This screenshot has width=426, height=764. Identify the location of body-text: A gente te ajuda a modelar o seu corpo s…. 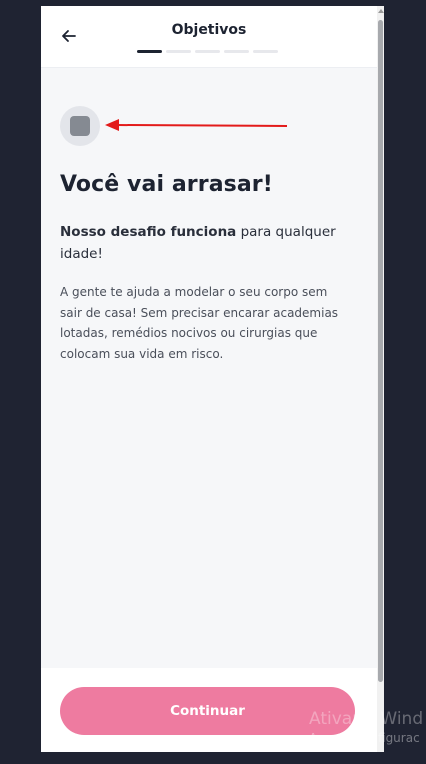
(199, 323).